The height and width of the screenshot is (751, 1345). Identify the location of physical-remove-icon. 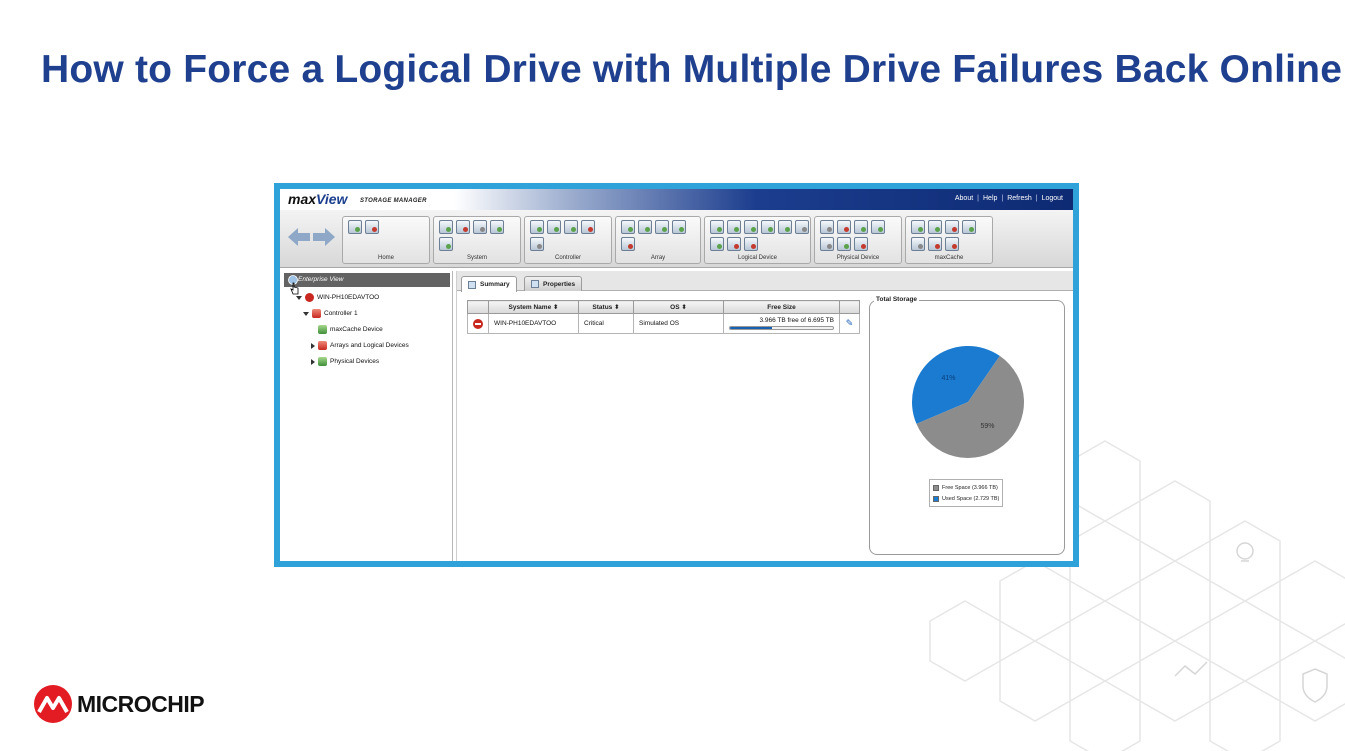
(861, 244).